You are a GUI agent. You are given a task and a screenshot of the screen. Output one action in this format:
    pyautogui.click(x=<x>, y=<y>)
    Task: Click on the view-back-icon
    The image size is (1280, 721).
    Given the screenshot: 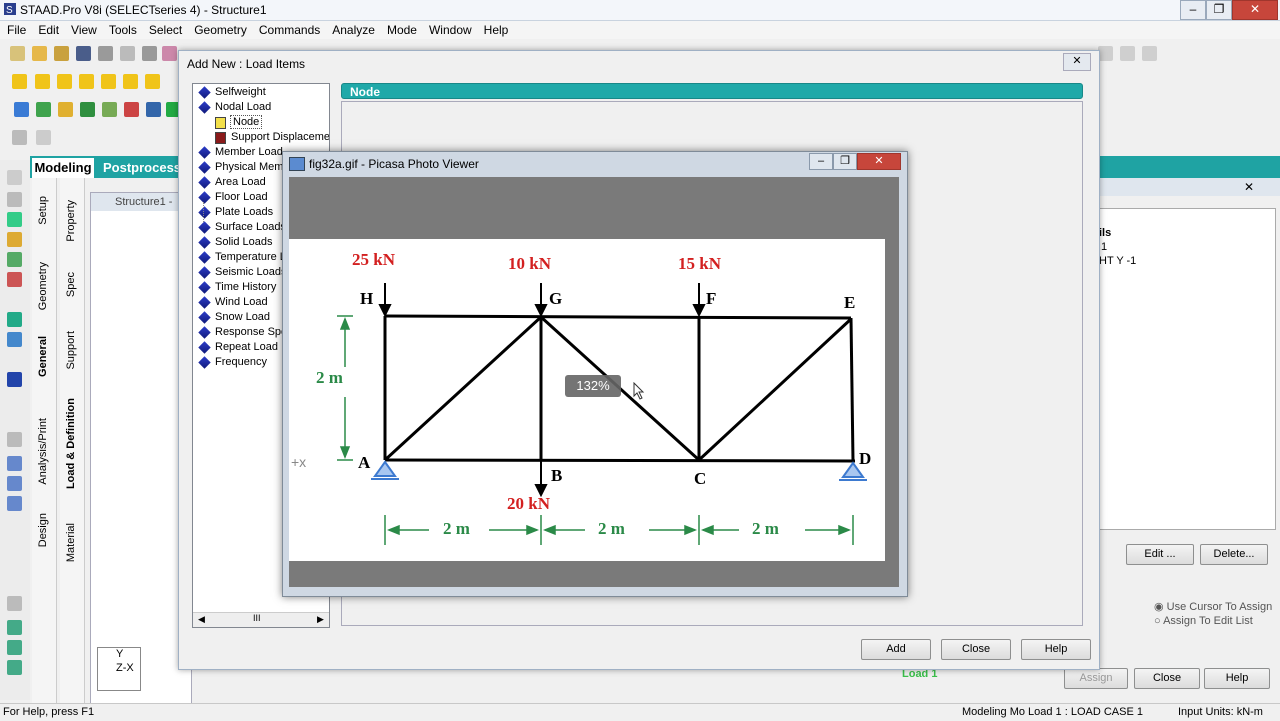 What is the action you would take?
    pyautogui.click(x=42, y=81)
    